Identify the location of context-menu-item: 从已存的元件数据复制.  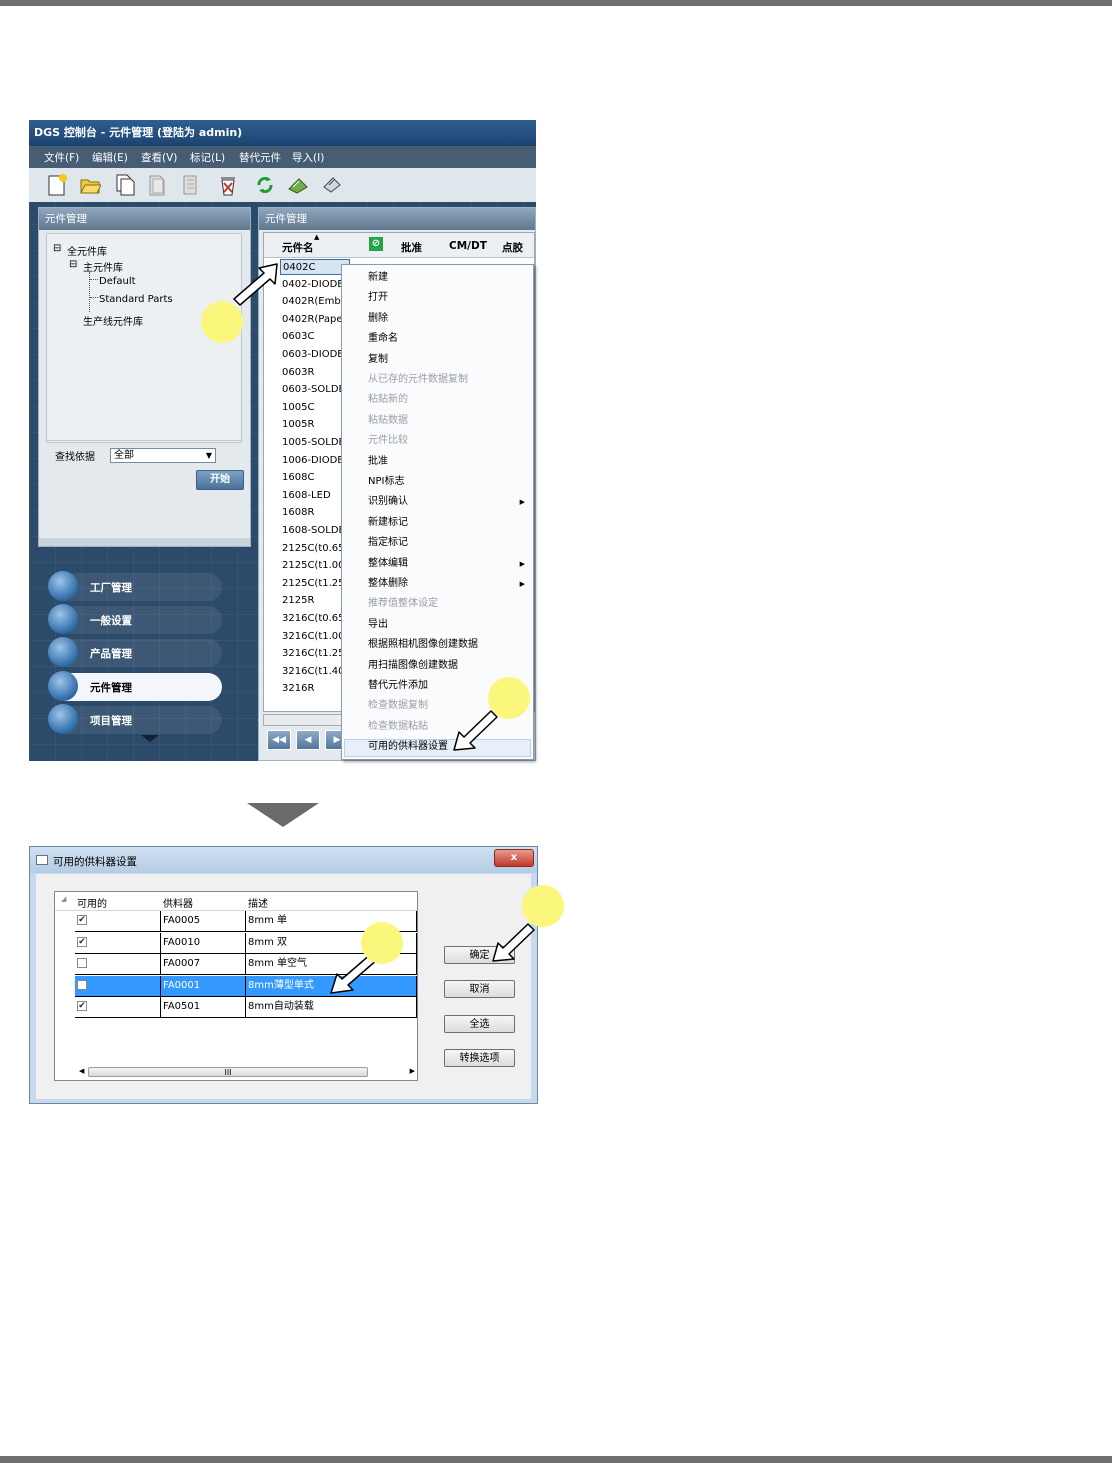
(418, 380).